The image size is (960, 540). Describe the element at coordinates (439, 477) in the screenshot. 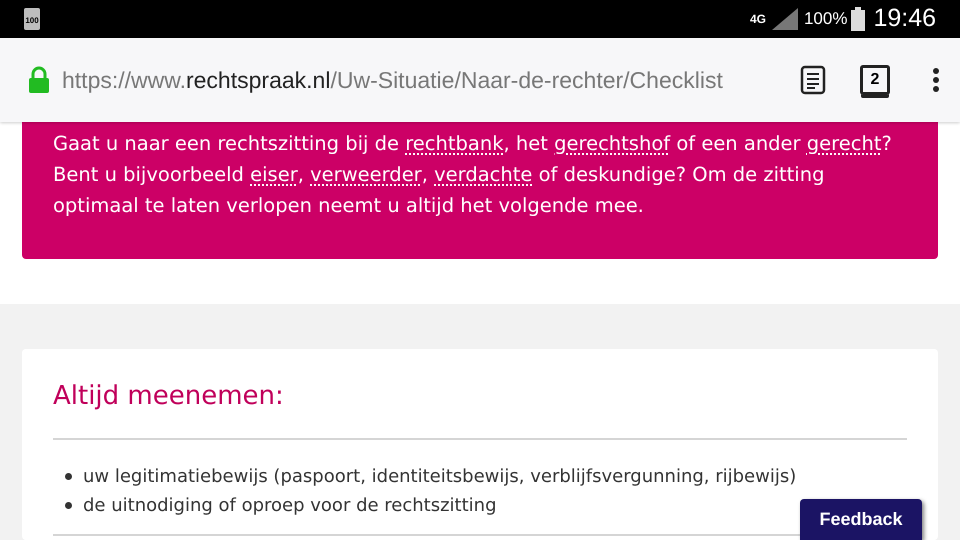

I see `checklist-item: uw legitimatiebewijs (paspoort, identiteitsbewijs, verblijfsvergunning, rijbewijs)` at that location.